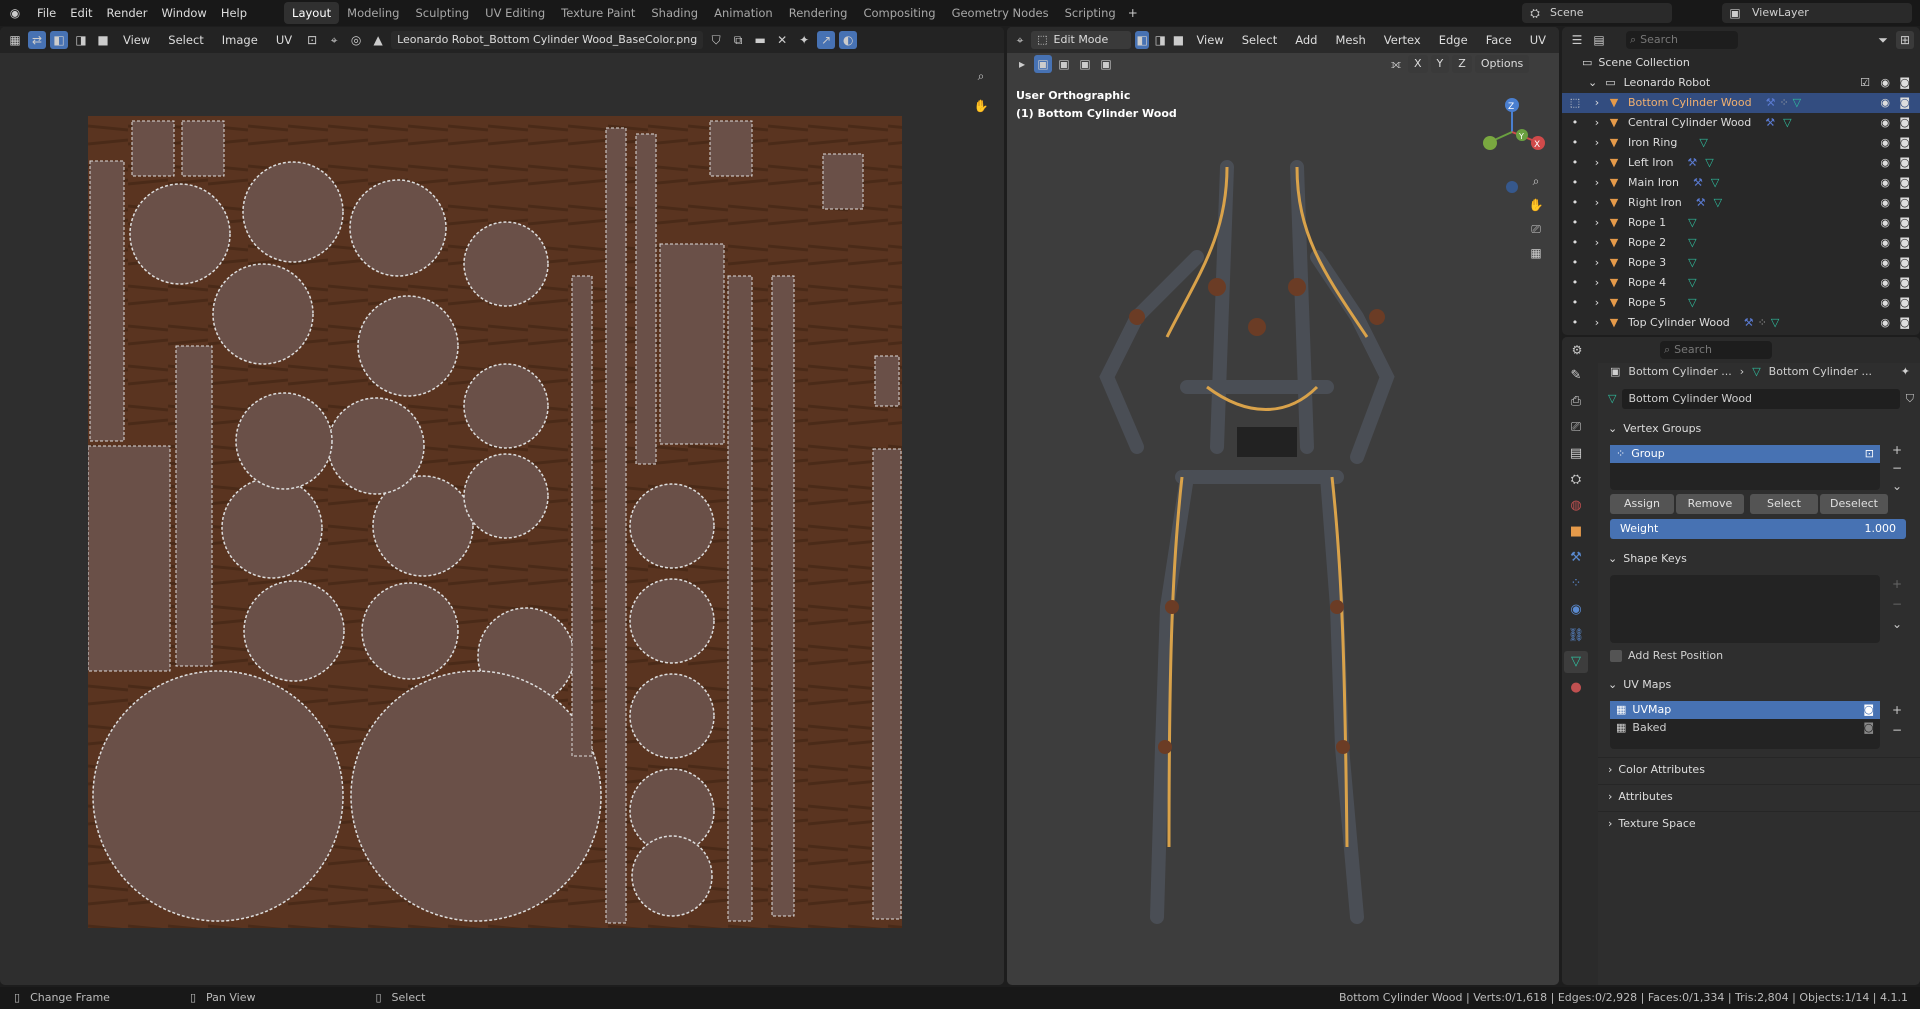  What do you see at coordinates (1576, 662) in the screenshot?
I see `data-tab-icon: ▽` at bounding box center [1576, 662].